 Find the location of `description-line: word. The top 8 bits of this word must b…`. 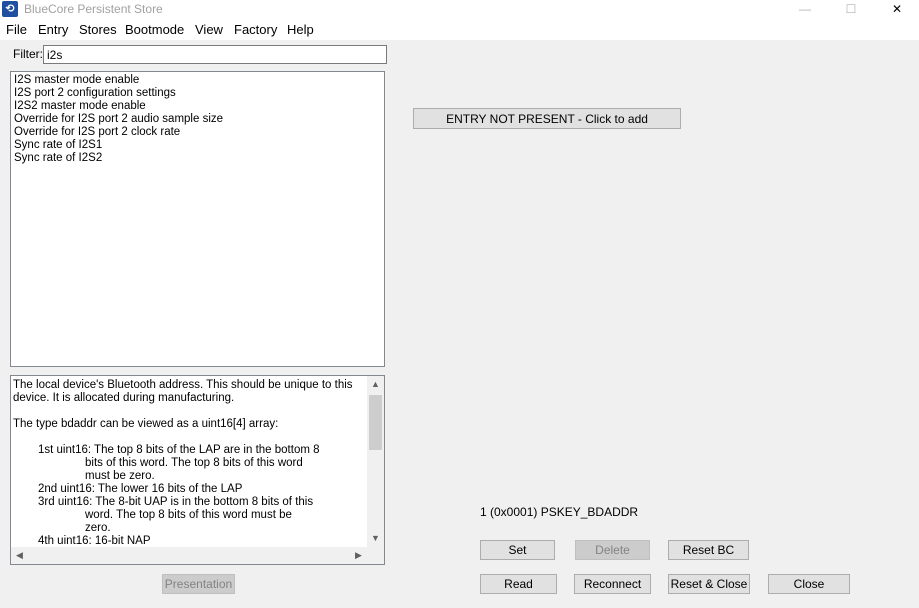

description-line: word. The top 8 bits of this word must b… is located at coordinates (188, 515).